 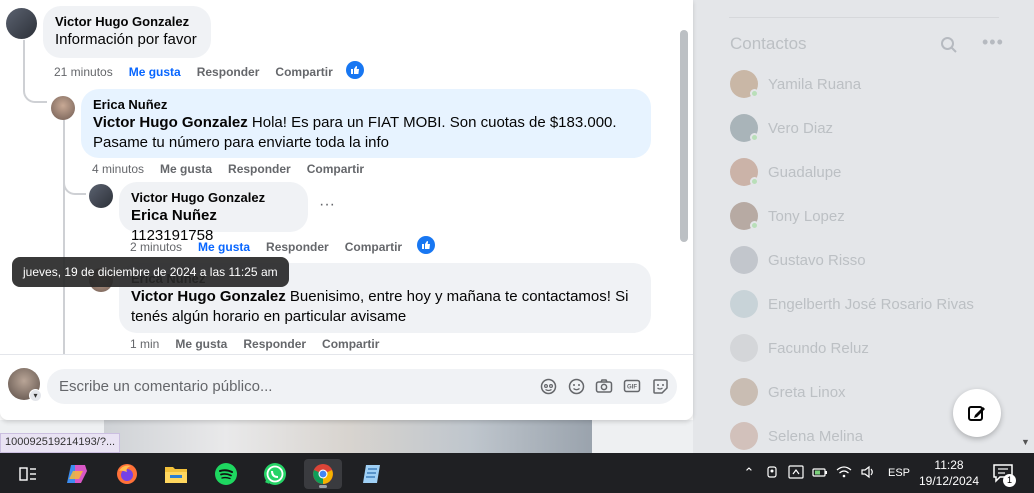 What do you see at coordinates (176, 474) in the screenshot?
I see `file-explorer-icon` at bounding box center [176, 474].